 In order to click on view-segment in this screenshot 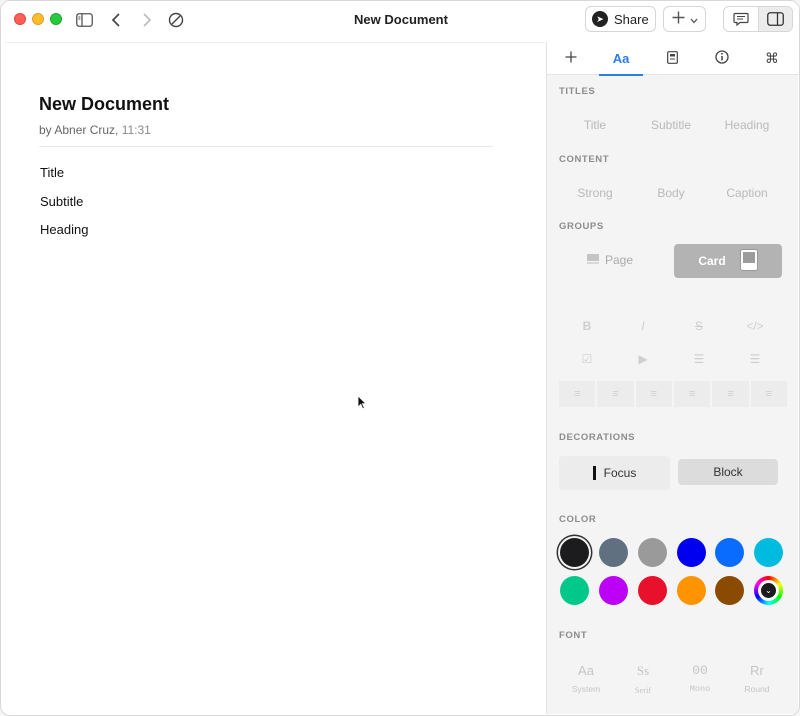, I will do `click(758, 19)`.